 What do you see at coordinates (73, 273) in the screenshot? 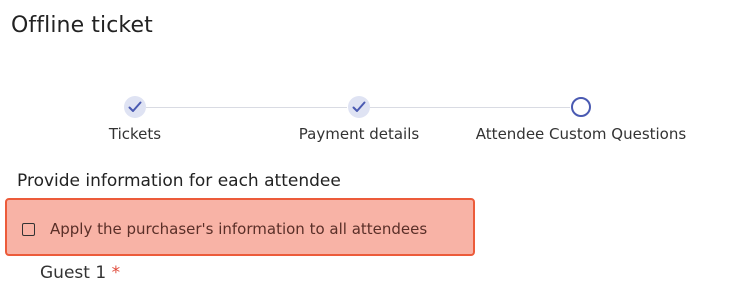
I see `guest-field-label-text: Guest 1` at bounding box center [73, 273].